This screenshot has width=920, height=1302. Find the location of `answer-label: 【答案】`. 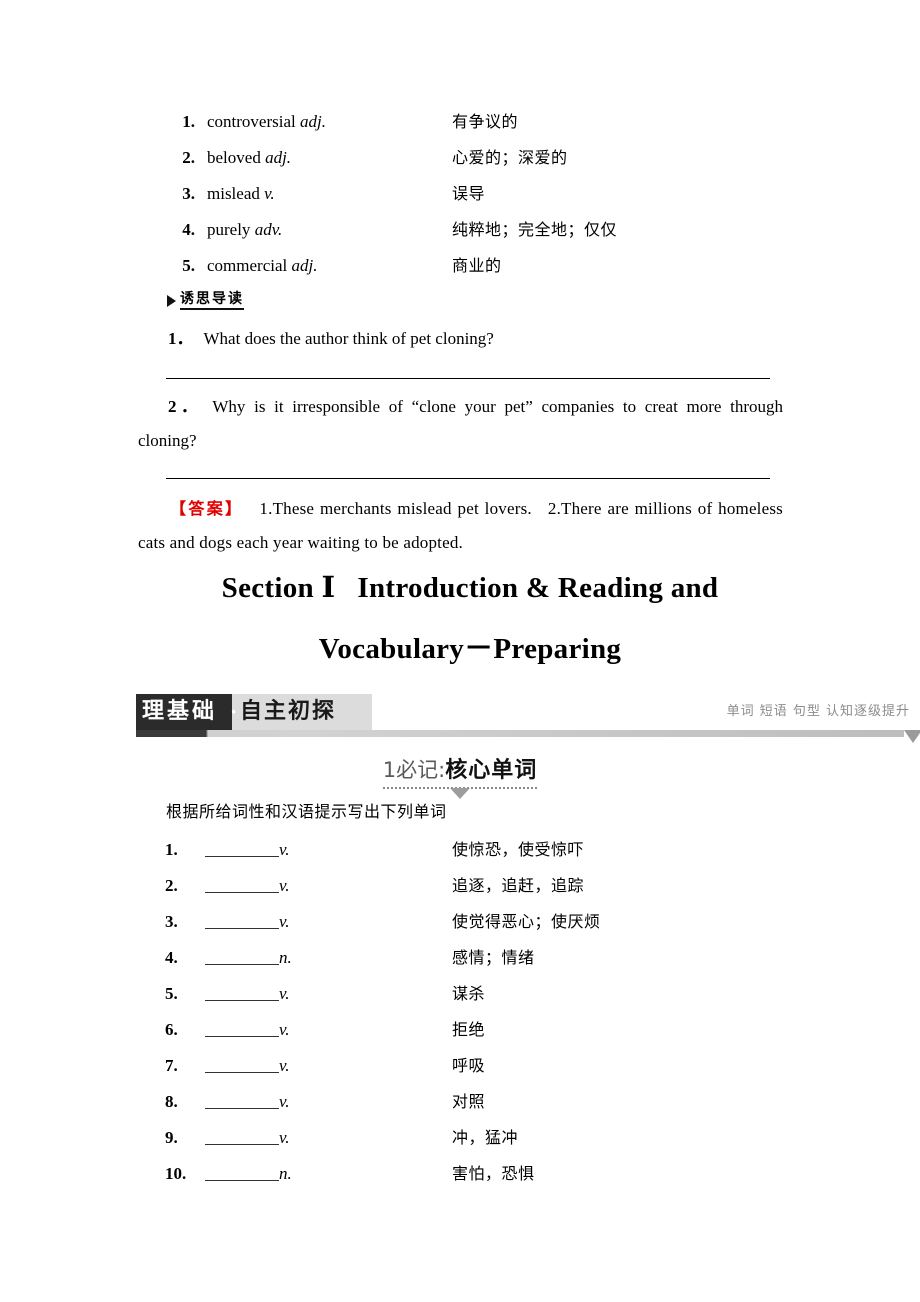

answer-label: 【答案】 is located at coordinates (207, 508).